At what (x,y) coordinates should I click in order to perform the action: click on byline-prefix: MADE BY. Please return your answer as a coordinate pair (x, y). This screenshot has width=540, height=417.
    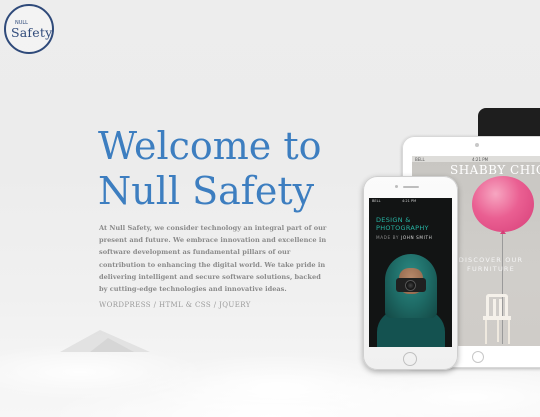
    Looking at the image, I should click on (389, 237).